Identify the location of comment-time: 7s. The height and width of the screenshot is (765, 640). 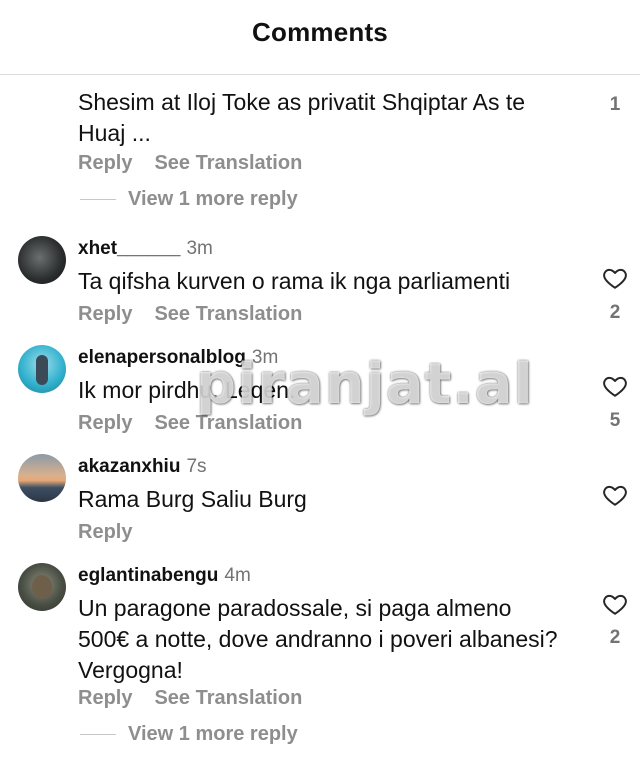
(196, 466).